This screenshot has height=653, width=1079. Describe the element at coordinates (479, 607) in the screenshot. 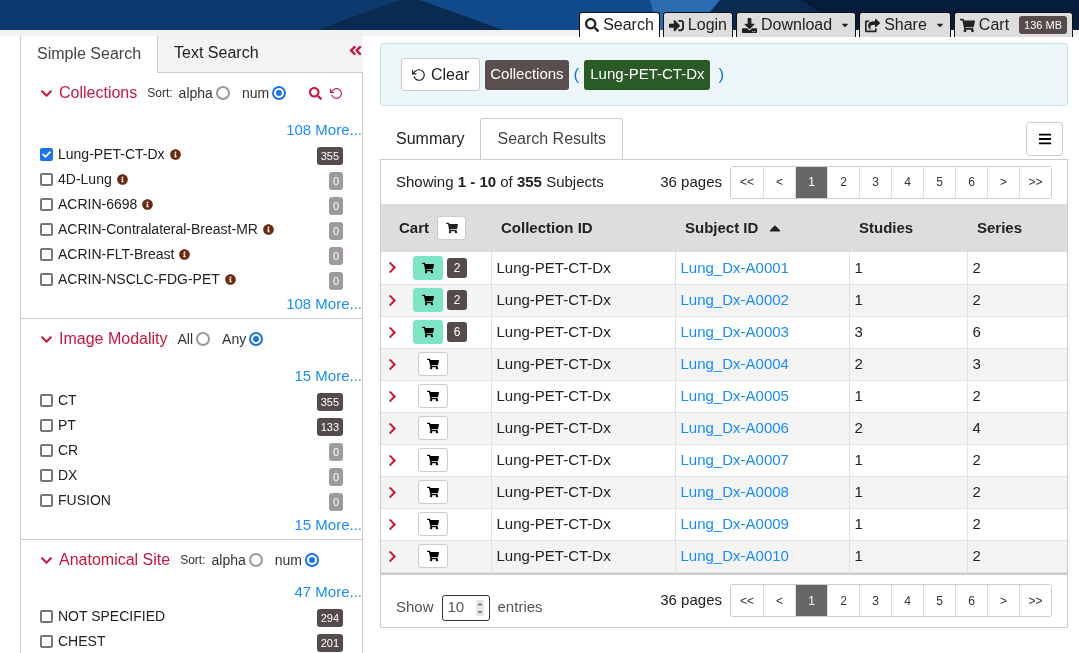

I see `spinner-icon` at that location.